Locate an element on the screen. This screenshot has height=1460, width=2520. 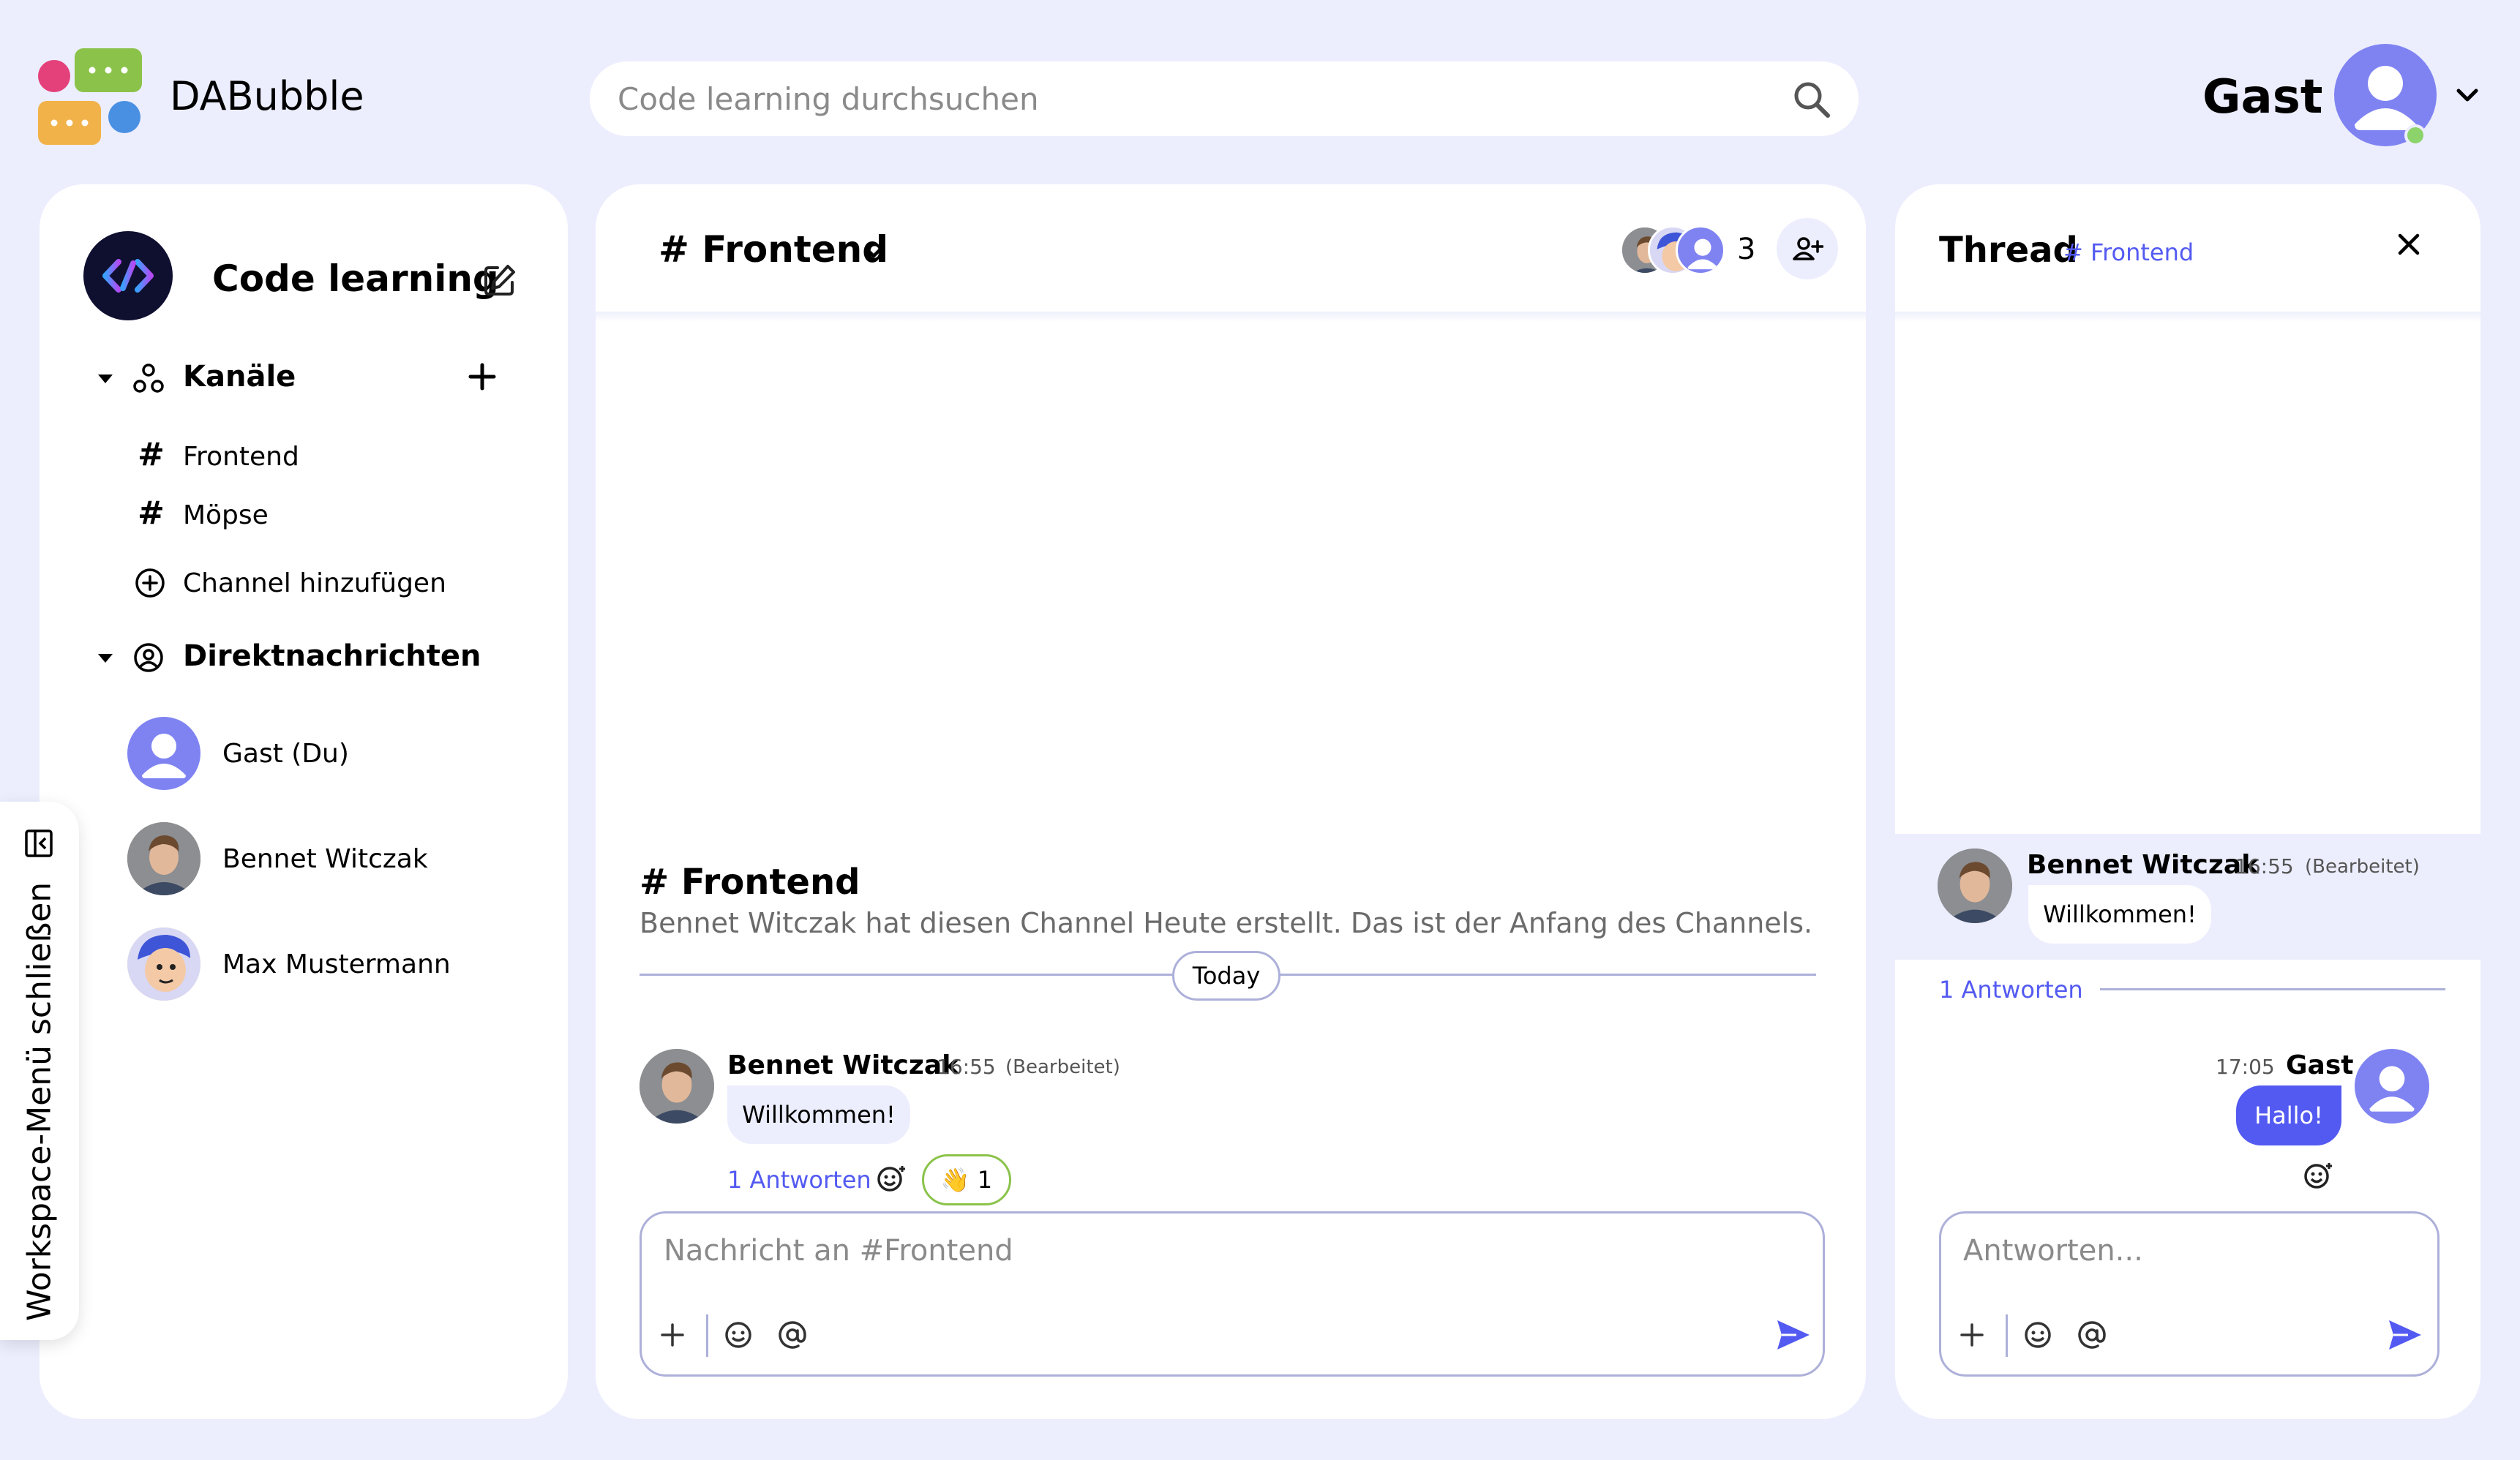
edit-icon is located at coordinates (500, 280).